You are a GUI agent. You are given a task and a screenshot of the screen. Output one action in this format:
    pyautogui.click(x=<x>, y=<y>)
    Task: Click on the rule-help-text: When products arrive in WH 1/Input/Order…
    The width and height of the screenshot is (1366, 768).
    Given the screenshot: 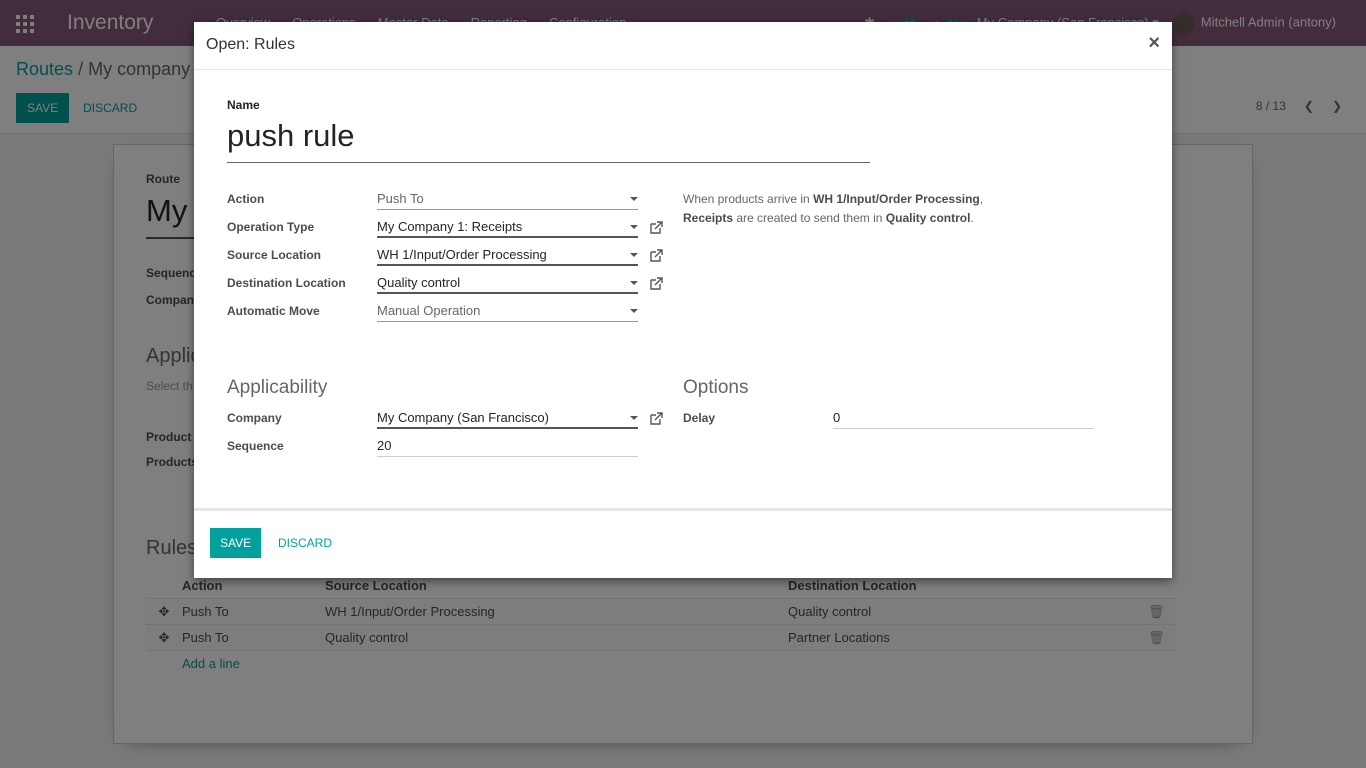 What is the action you would take?
    pyautogui.click(x=853, y=209)
    